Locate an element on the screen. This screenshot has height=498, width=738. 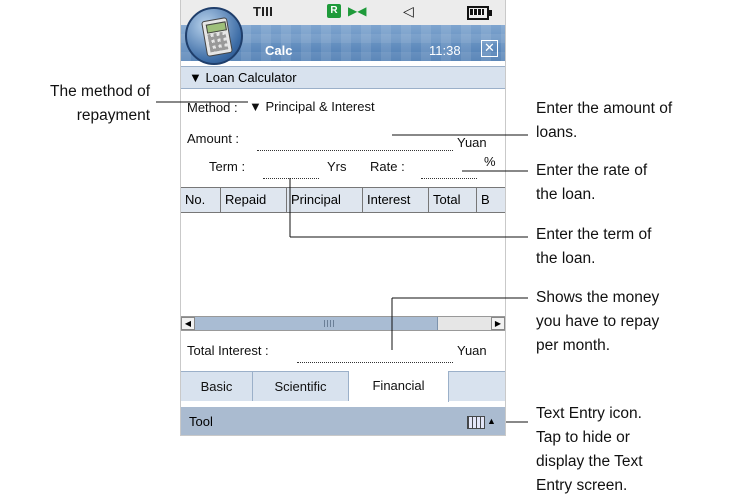
tool-menu: Tool is located at coordinates (201, 421).